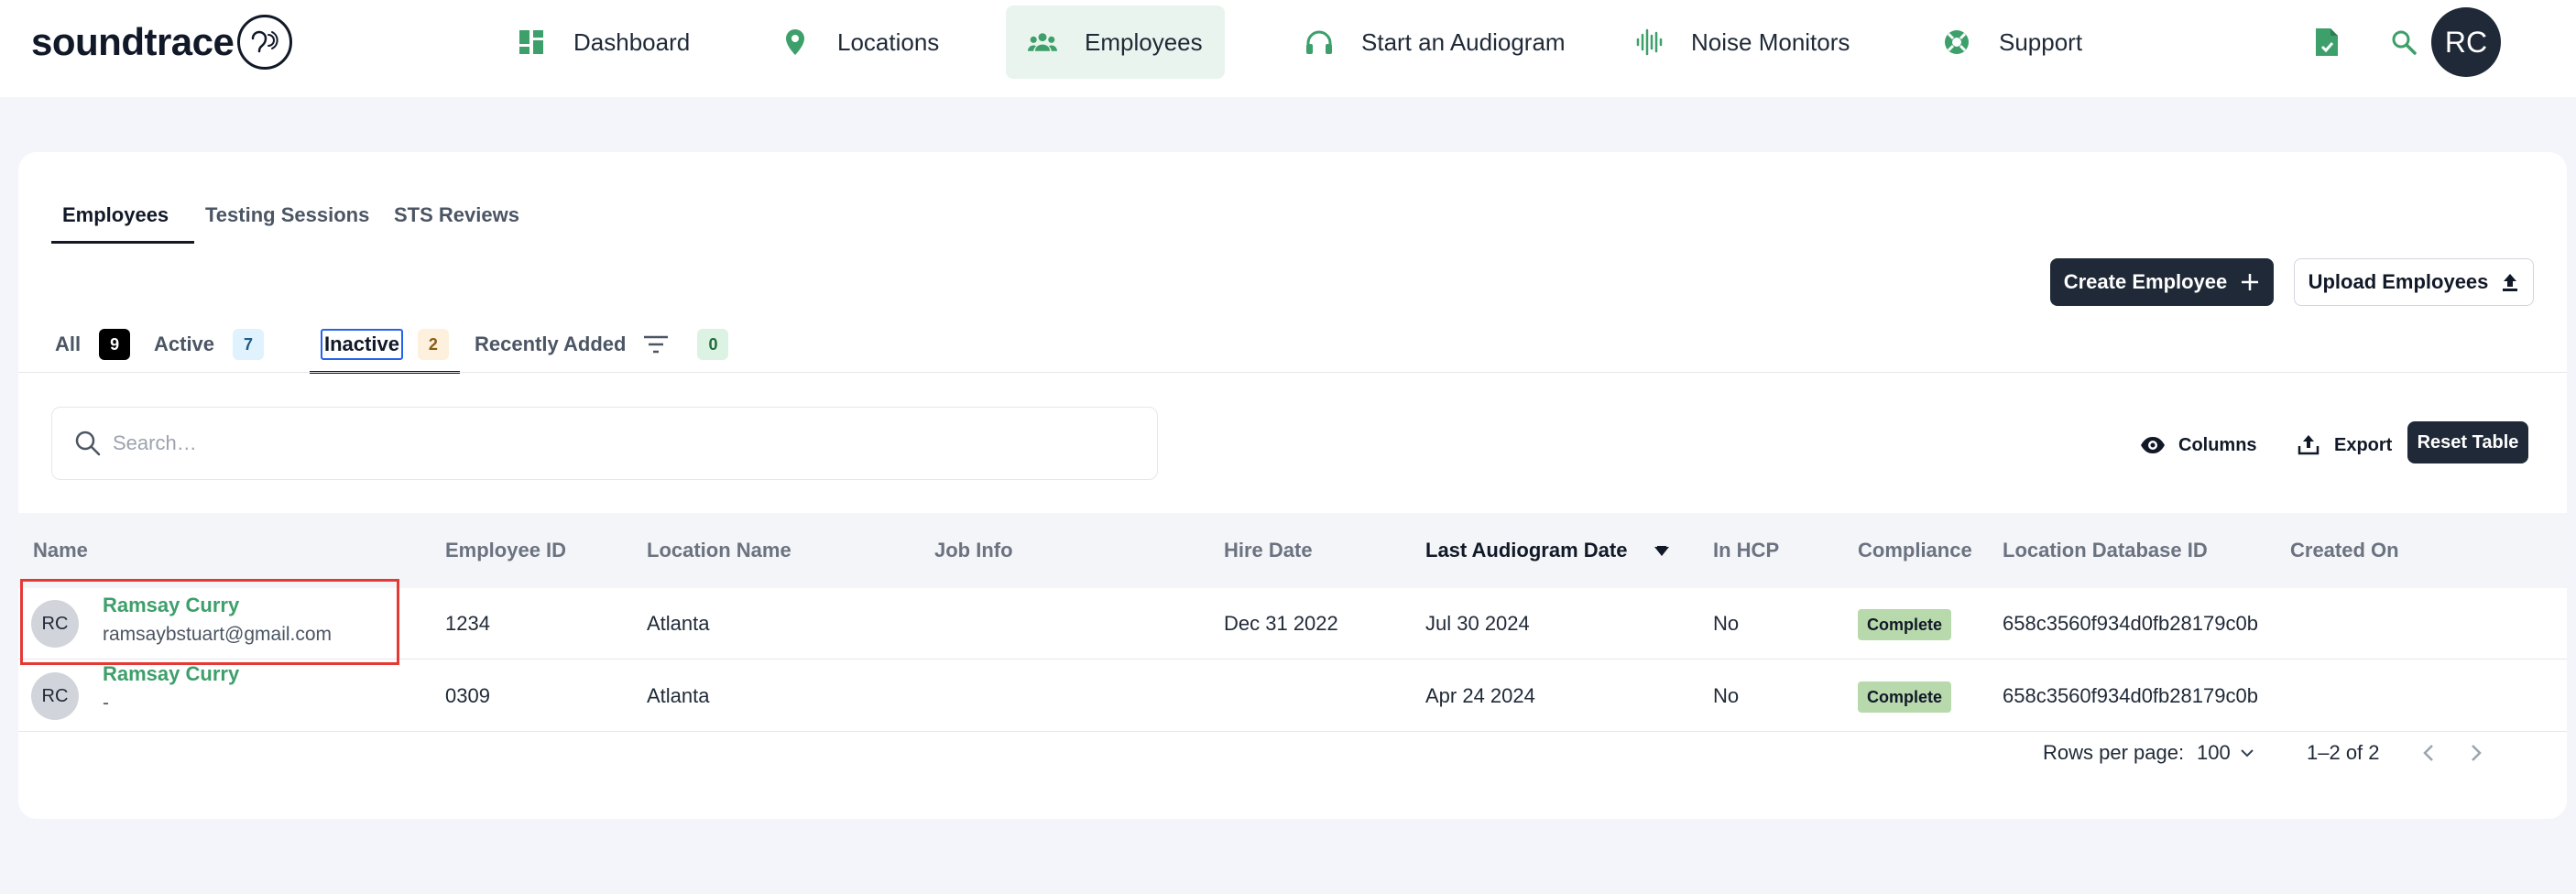 This screenshot has height=894, width=2576. What do you see at coordinates (974, 550) in the screenshot?
I see `column-header-job-info: Job Info` at bounding box center [974, 550].